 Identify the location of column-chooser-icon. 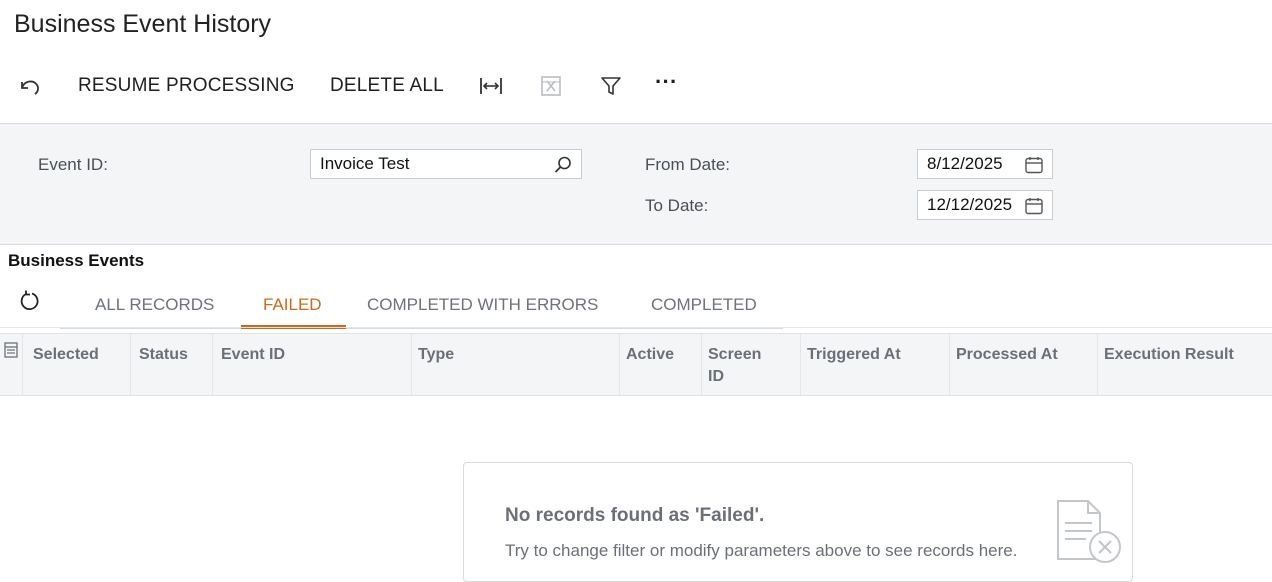
(11, 352).